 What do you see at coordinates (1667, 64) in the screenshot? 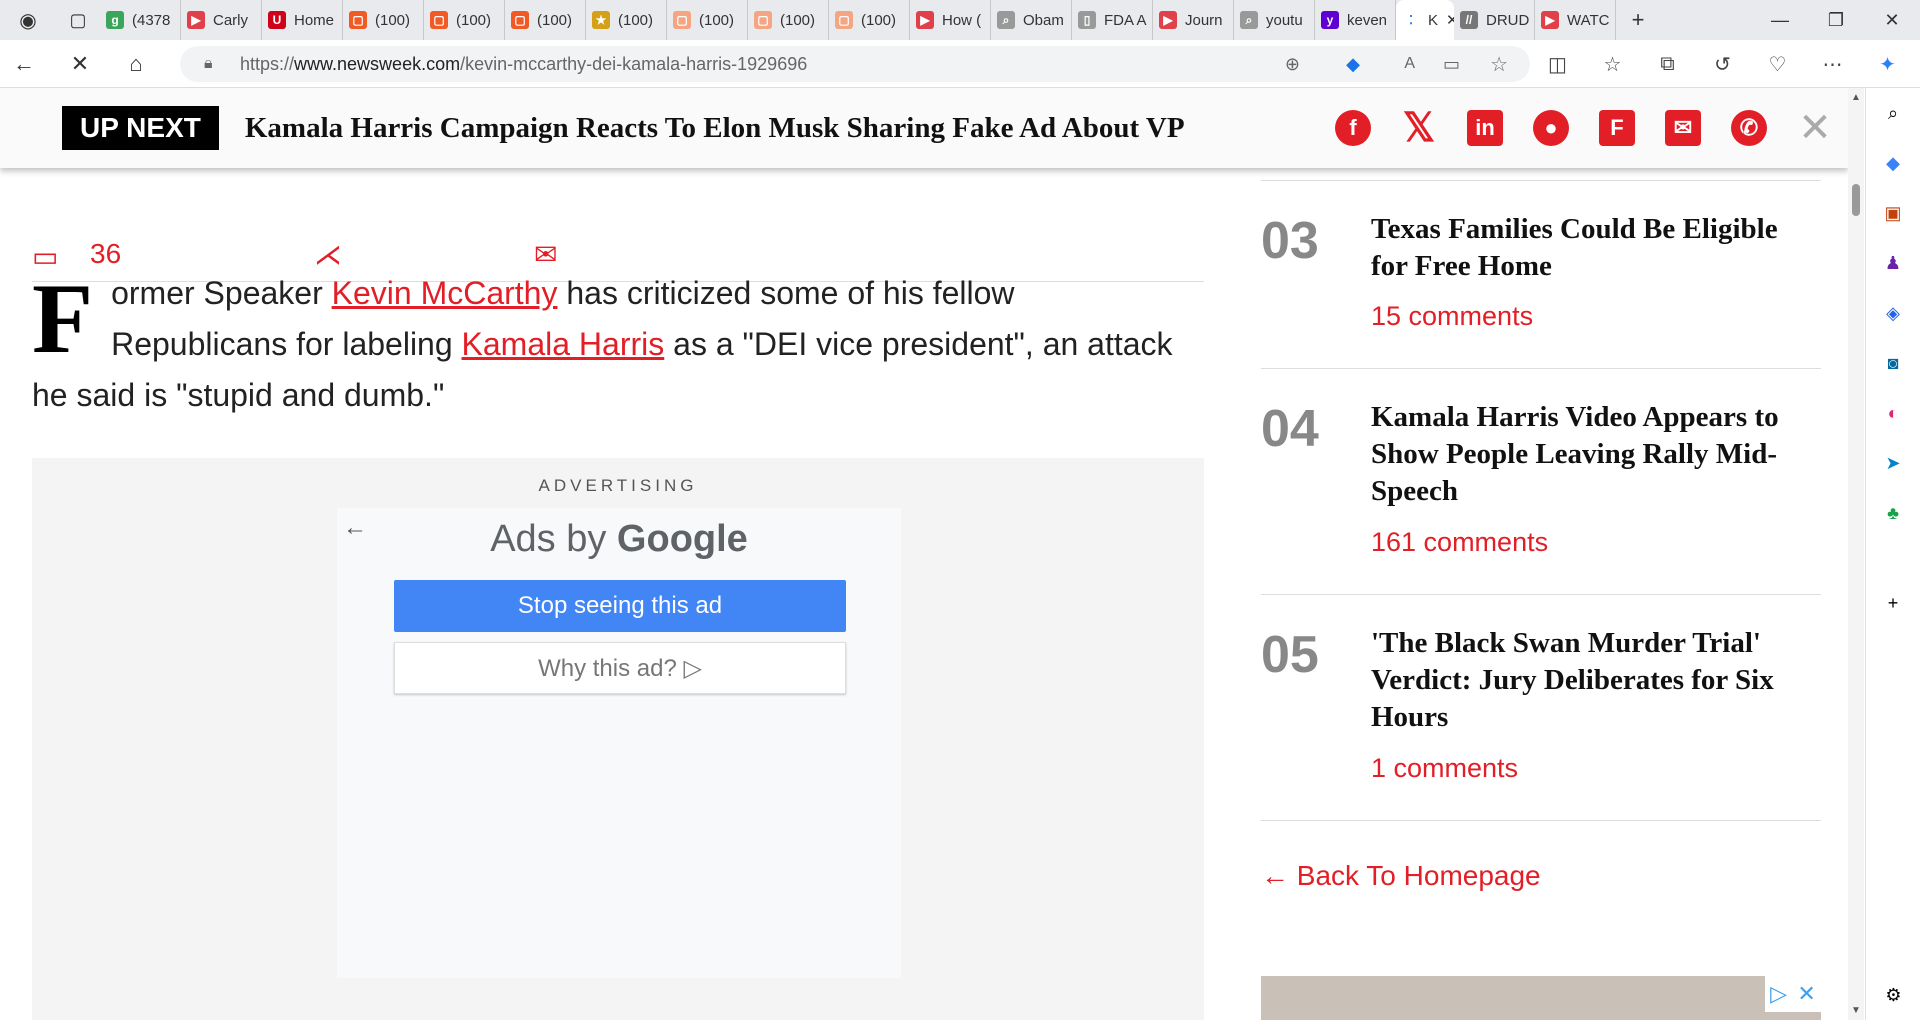
I see `collections-icon: ⧉` at bounding box center [1667, 64].